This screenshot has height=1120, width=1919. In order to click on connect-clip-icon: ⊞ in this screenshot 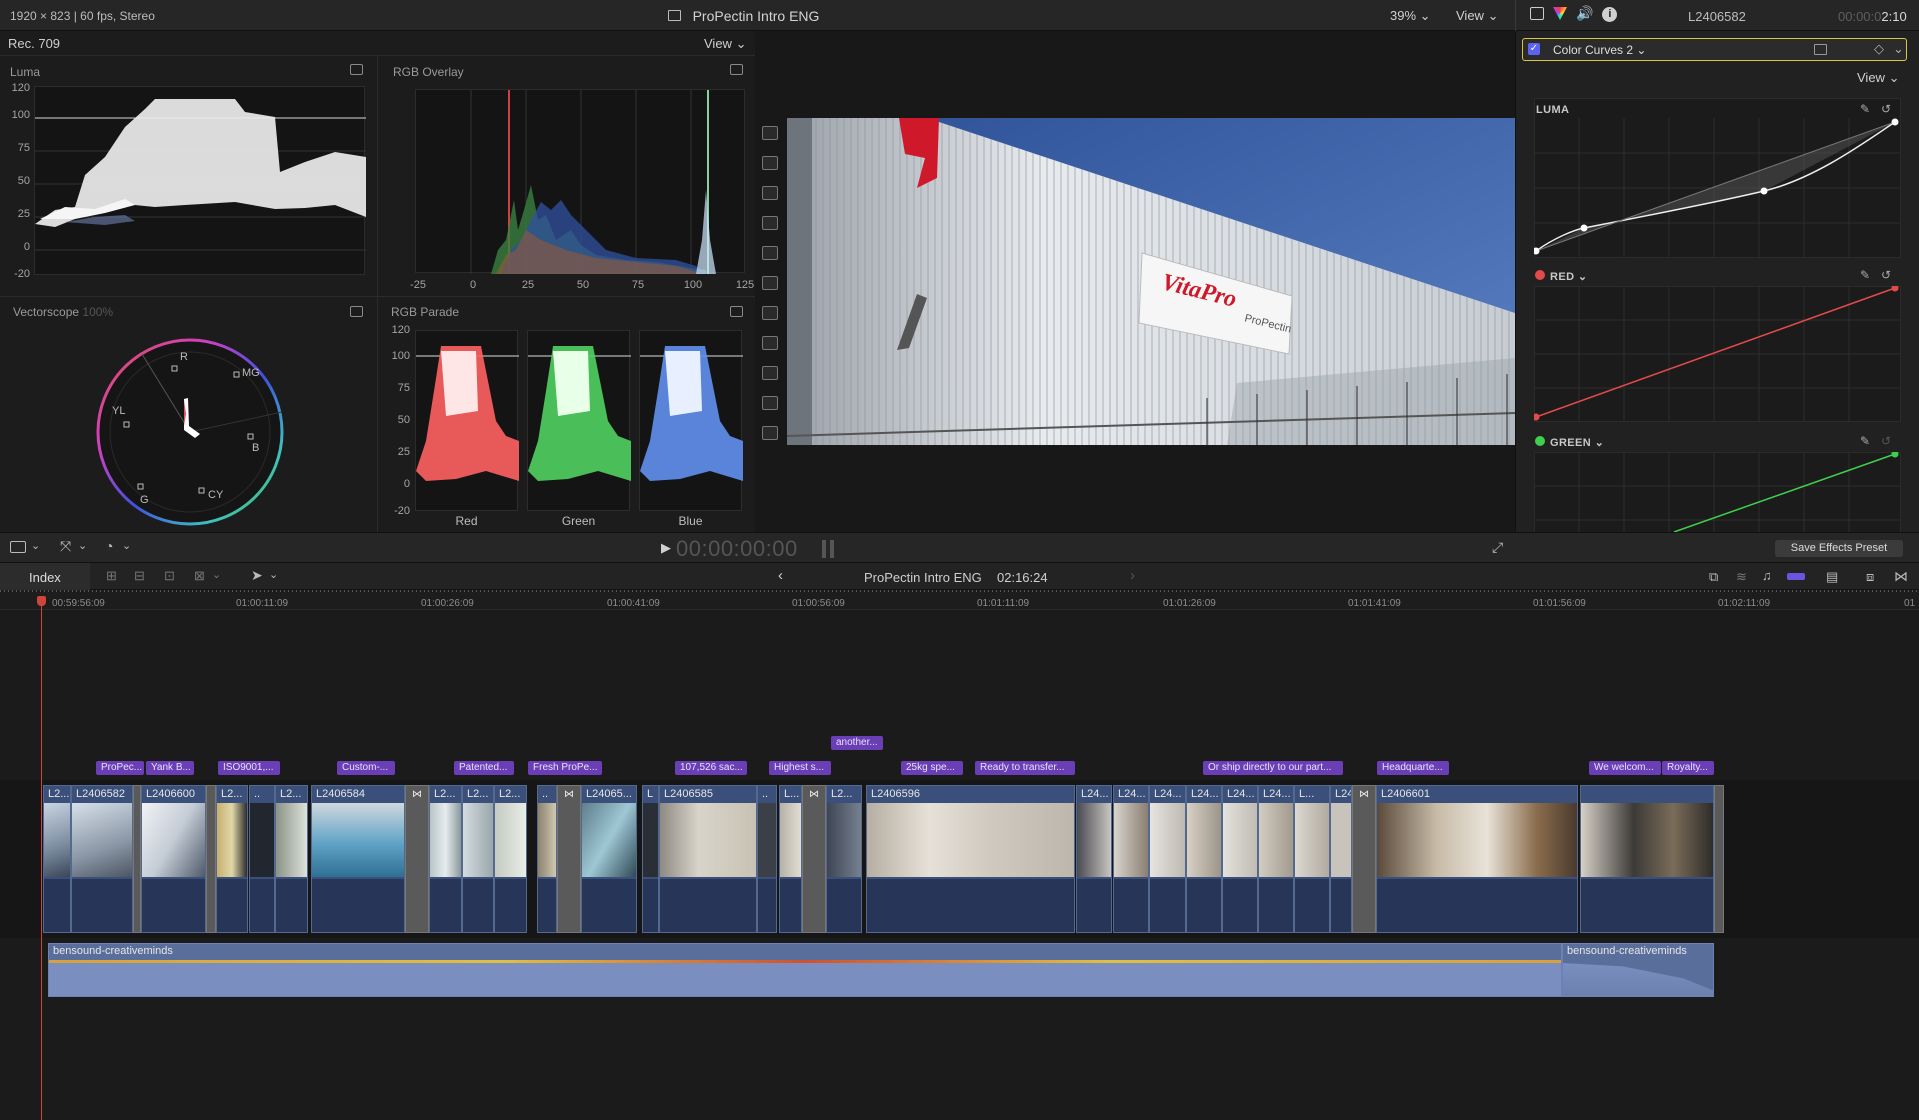, I will do `click(111, 576)`.